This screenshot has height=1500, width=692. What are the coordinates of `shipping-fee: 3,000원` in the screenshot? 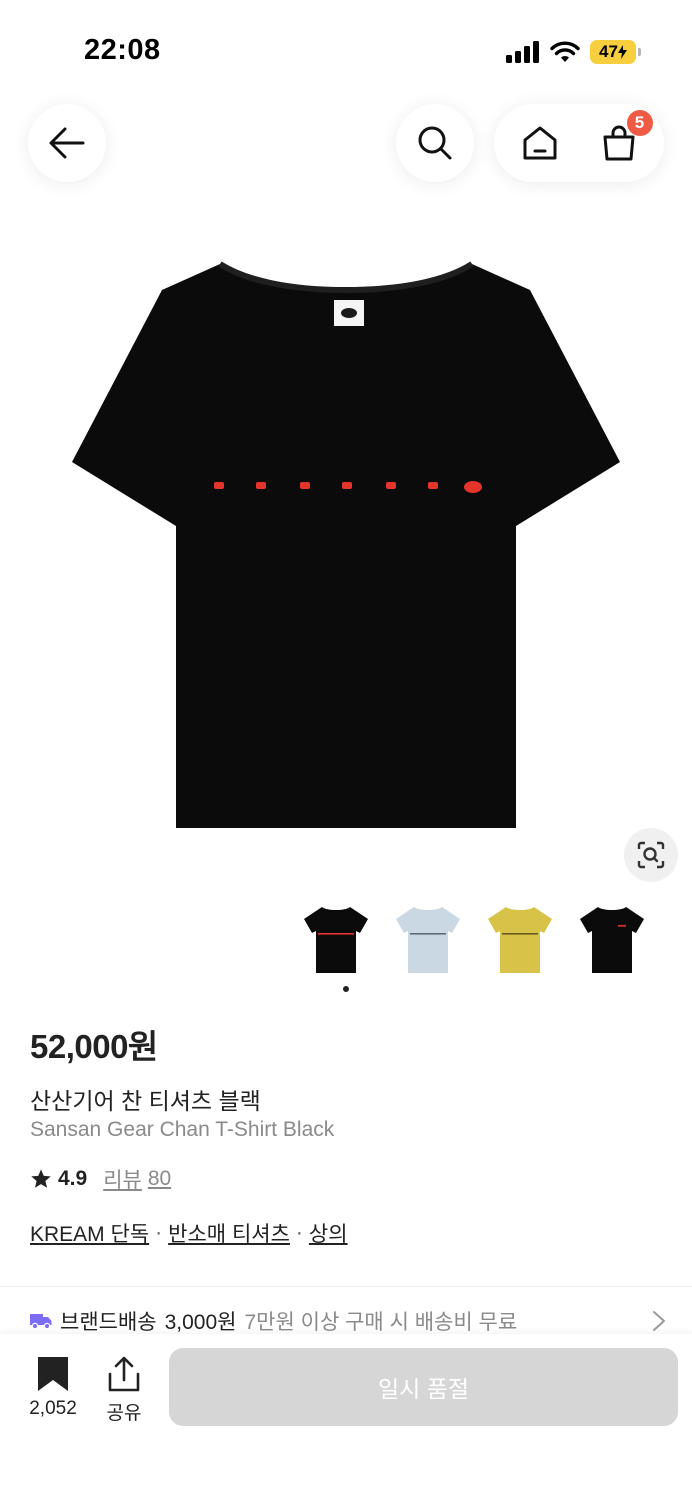 It's located at (200, 1322).